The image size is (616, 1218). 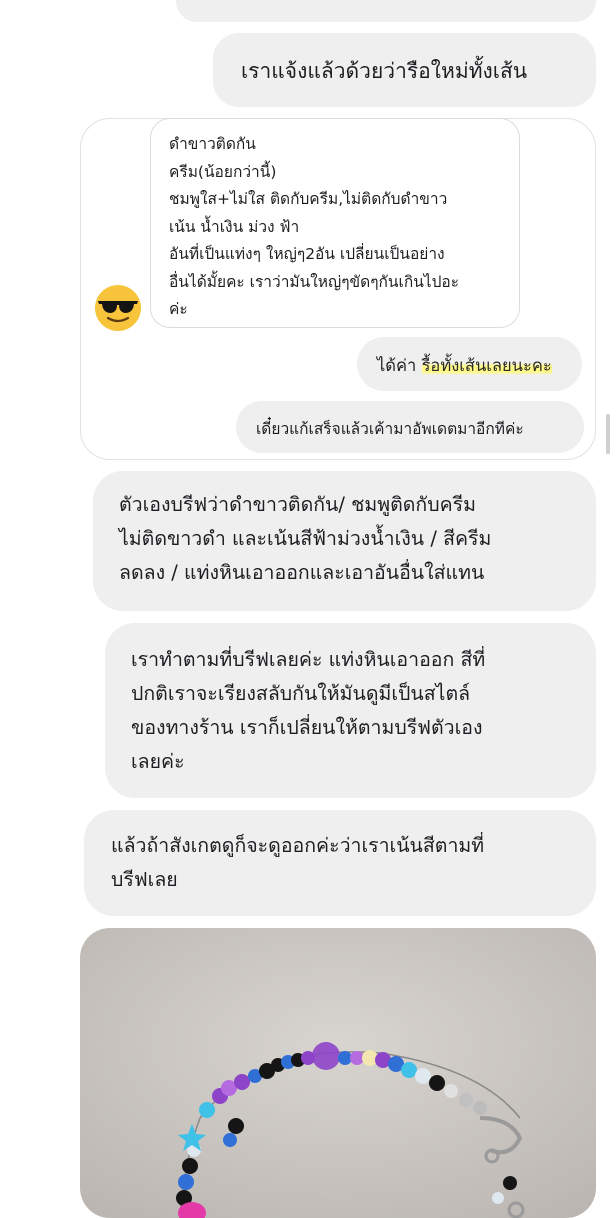 What do you see at coordinates (390, 429) in the screenshot?
I see `reply-text: เดี๋ยวแก้เสร็จแล้วเค้ามาอัพเดตมาอีกทีค่ะ` at bounding box center [390, 429].